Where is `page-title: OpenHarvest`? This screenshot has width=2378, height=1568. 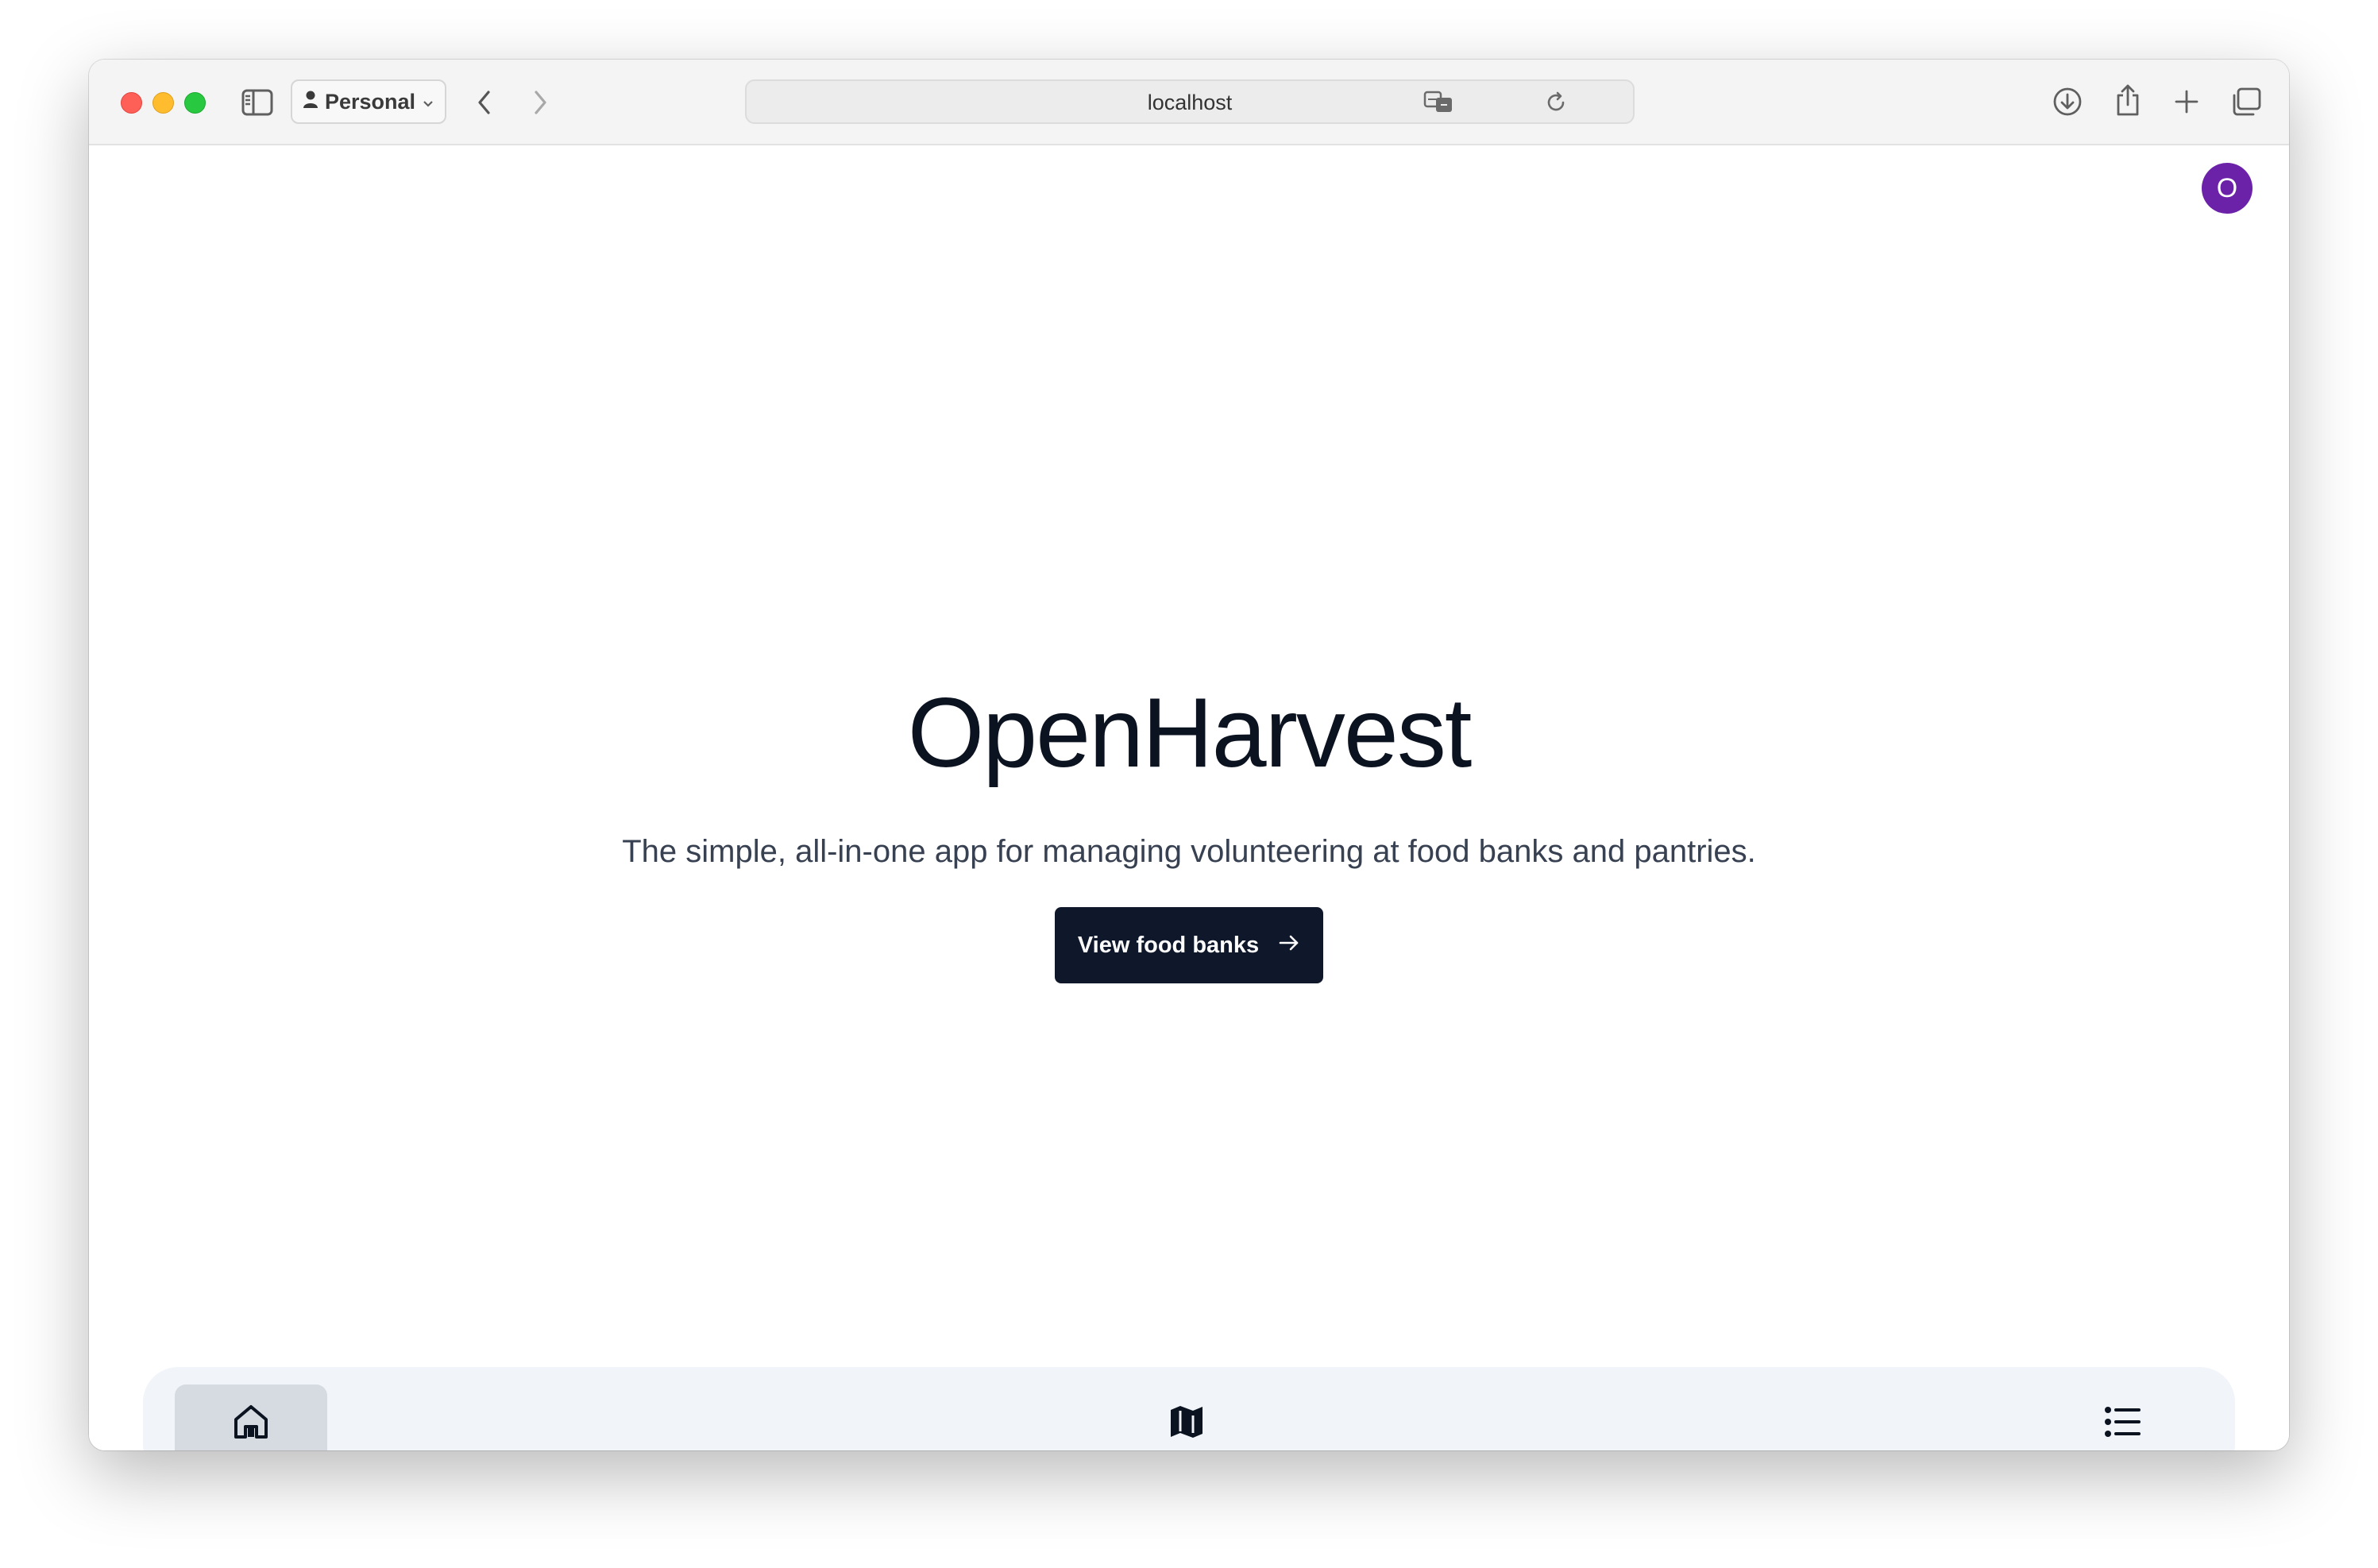
page-title: OpenHarvest is located at coordinates (1190, 733).